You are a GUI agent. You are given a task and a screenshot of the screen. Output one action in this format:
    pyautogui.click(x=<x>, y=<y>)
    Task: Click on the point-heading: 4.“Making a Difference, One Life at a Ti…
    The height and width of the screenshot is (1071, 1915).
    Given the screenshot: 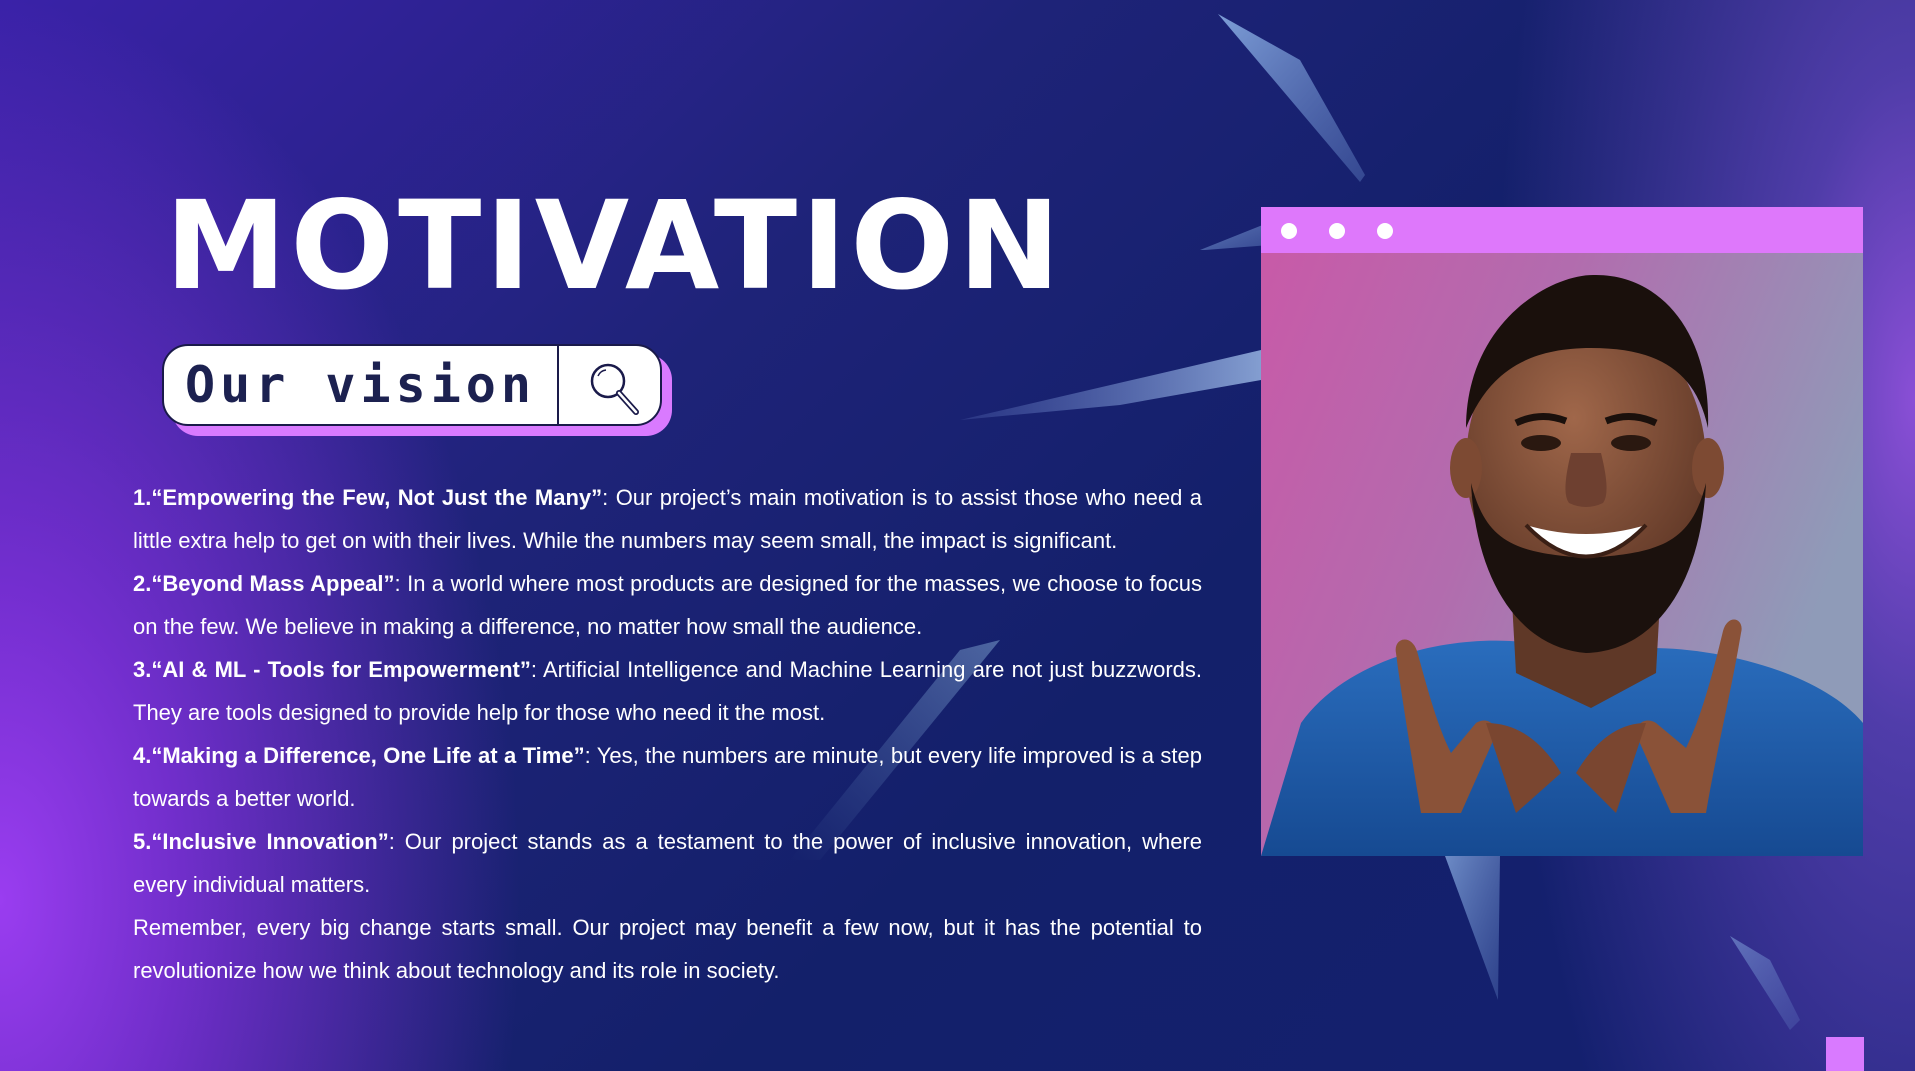 What is the action you would take?
    pyautogui.click(x=359, y=755)
    